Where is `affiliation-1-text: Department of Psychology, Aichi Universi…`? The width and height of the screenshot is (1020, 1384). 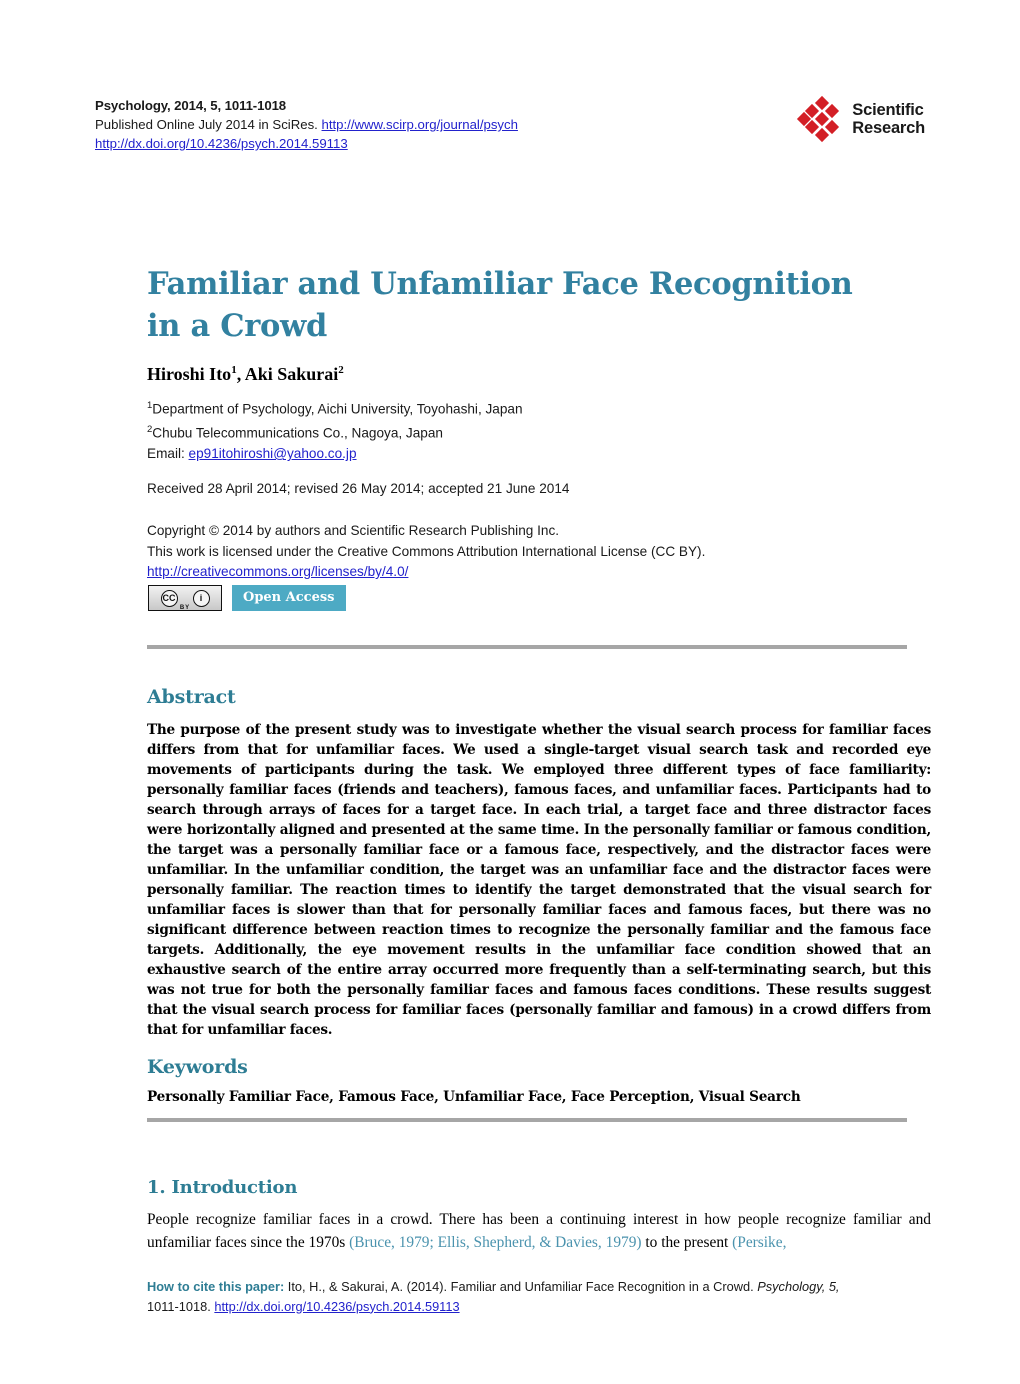
affiliation-1-text: Department of Psychology, Aichi Universi… is located at coordinates (337, 409).